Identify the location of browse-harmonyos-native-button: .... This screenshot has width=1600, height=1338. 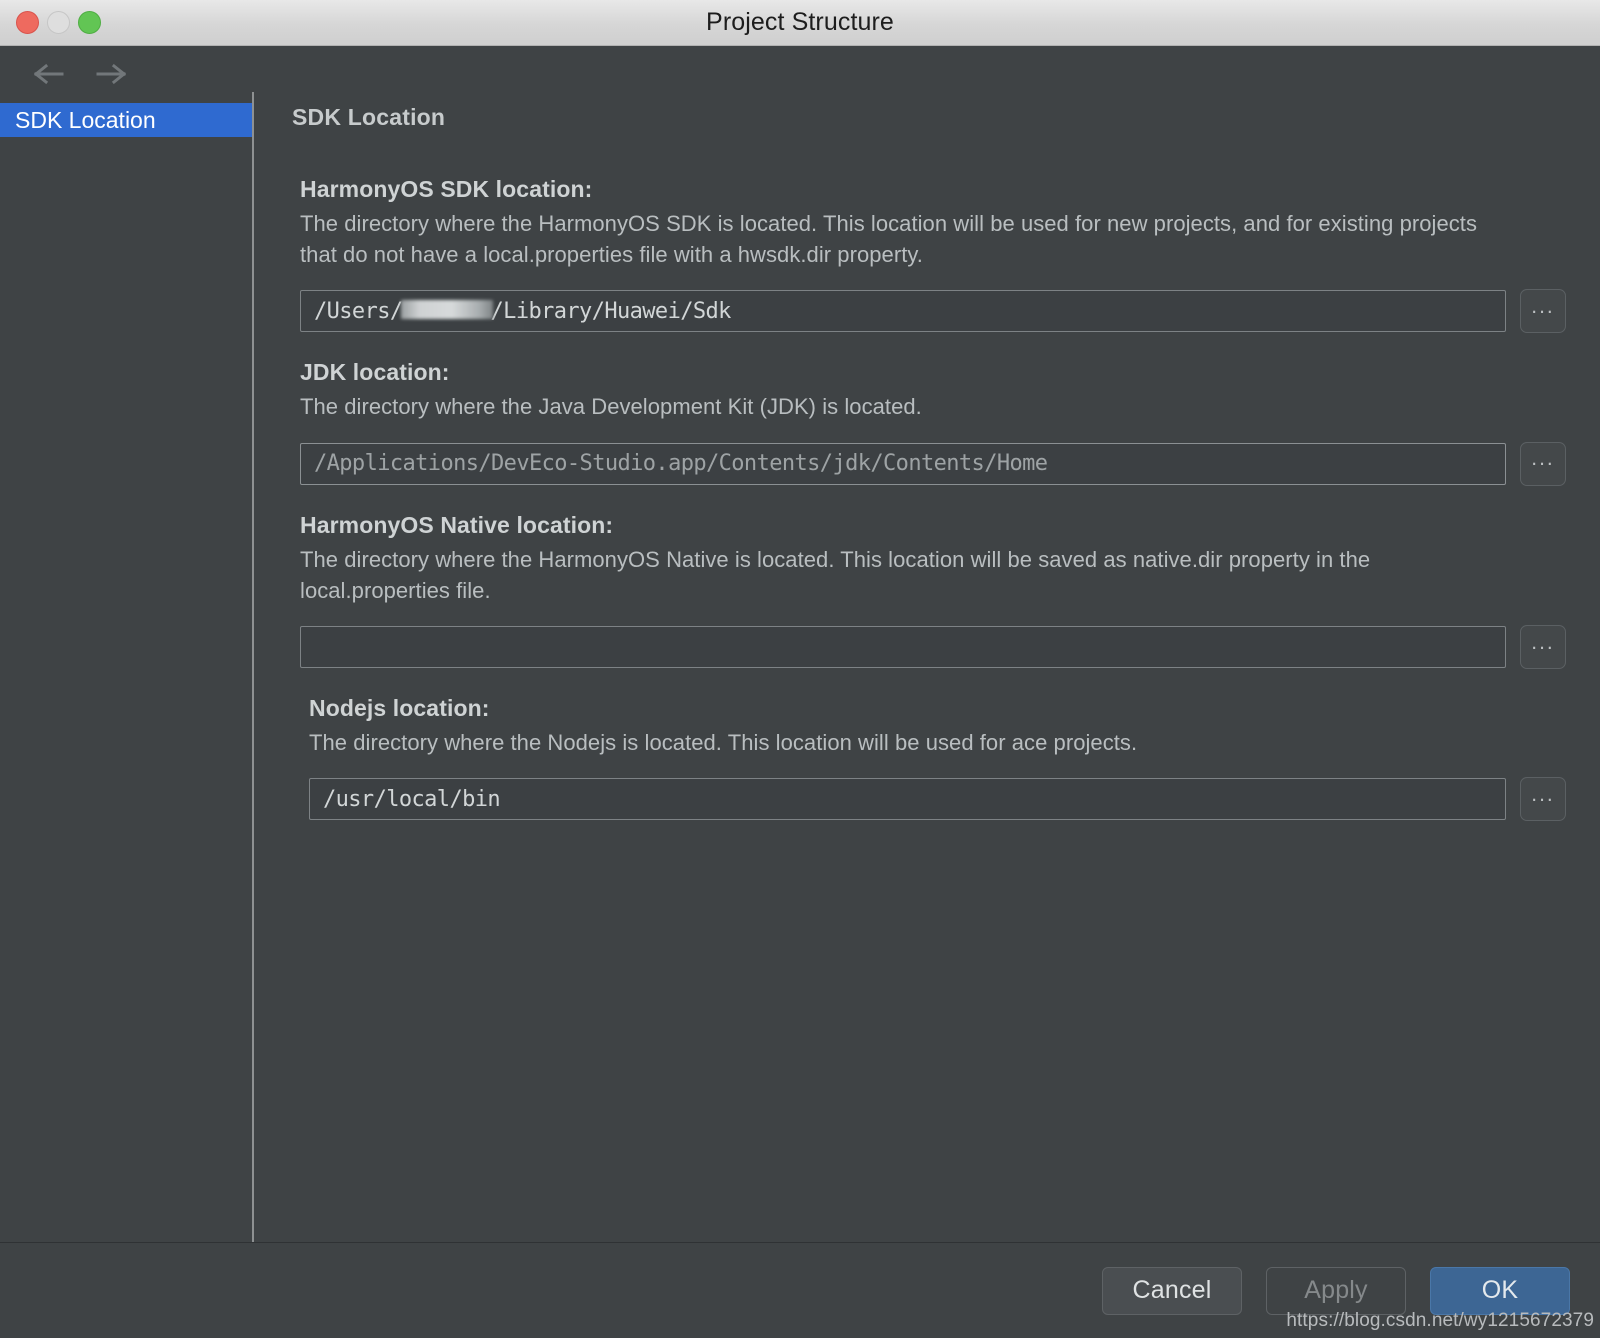
(1543, 647).